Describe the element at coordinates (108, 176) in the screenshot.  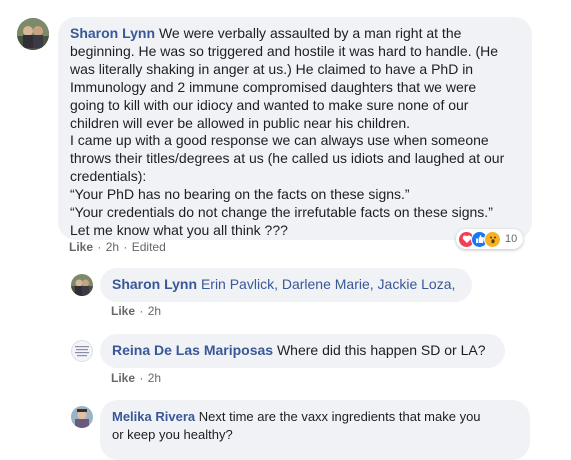
I see `comment-text-line: credentials):` at that location.